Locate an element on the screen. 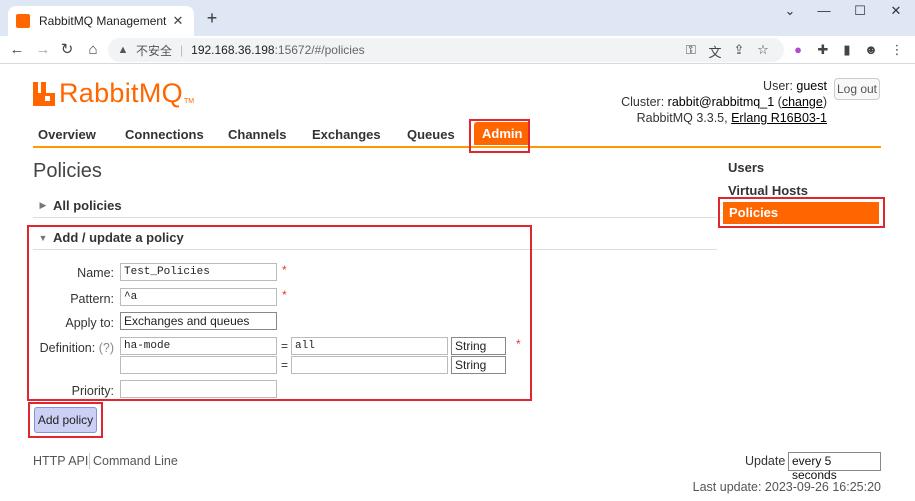  logo-text: RabbitMQ is located at coordinates (121, 93).